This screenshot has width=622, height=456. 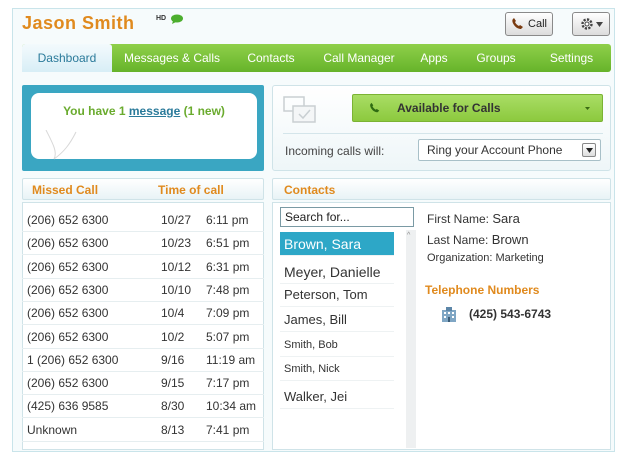 What do you see at coordinates (143, 337) in the screenshot?
I see `missed-call-row: (206) 652 6300 10/2 5:07 pm` at bounding box center [143, 337].